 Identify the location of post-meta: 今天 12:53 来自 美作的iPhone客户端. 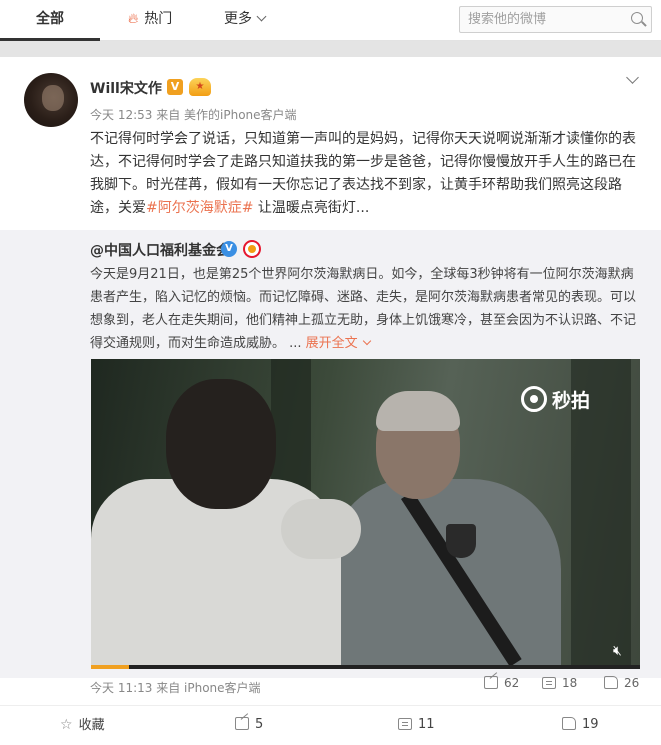
(193, 115).